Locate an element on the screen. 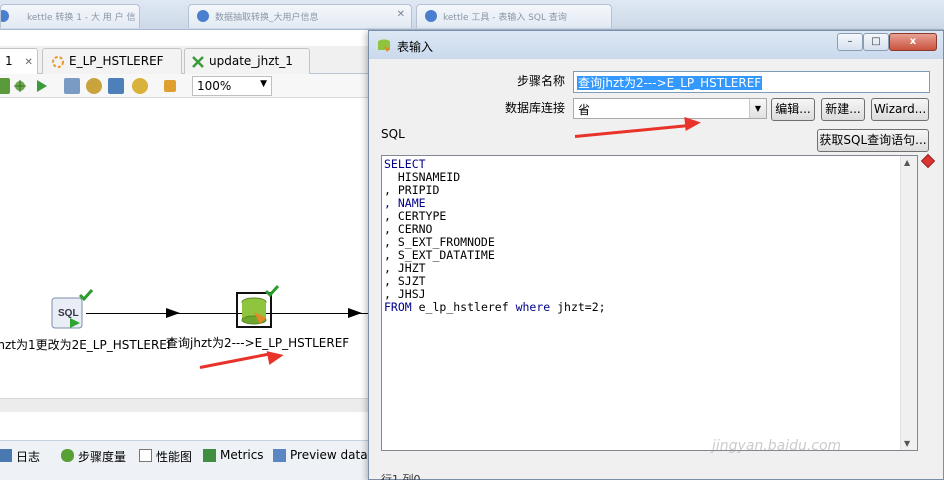  tab-label: Preview data is located at coordinates (329, 455).